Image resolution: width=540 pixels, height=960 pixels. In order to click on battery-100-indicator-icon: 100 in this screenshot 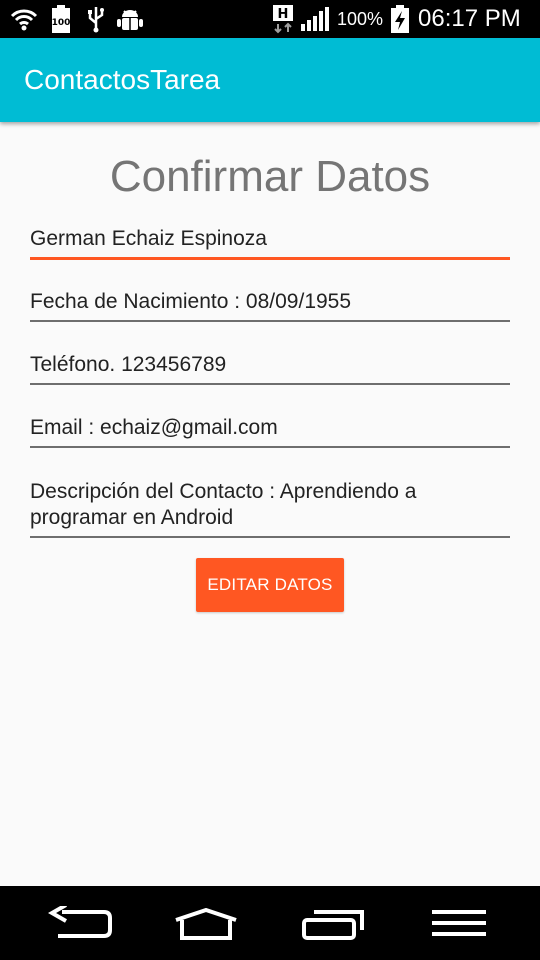, I will do `click(61, 19)`.